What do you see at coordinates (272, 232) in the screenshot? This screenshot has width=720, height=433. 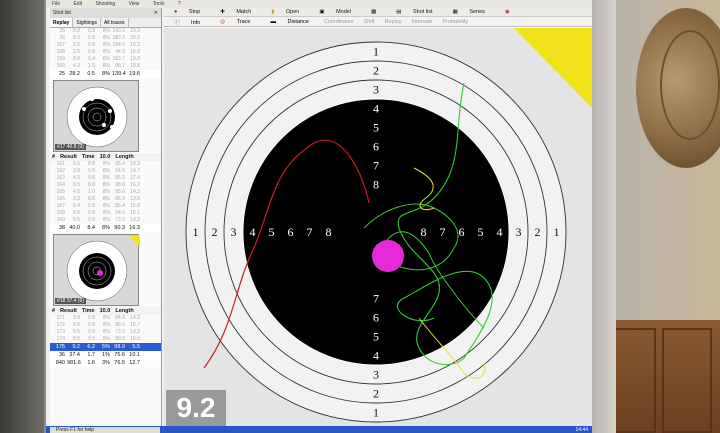 I see `ring-label-left: 5` at bounding box center [272, 232].